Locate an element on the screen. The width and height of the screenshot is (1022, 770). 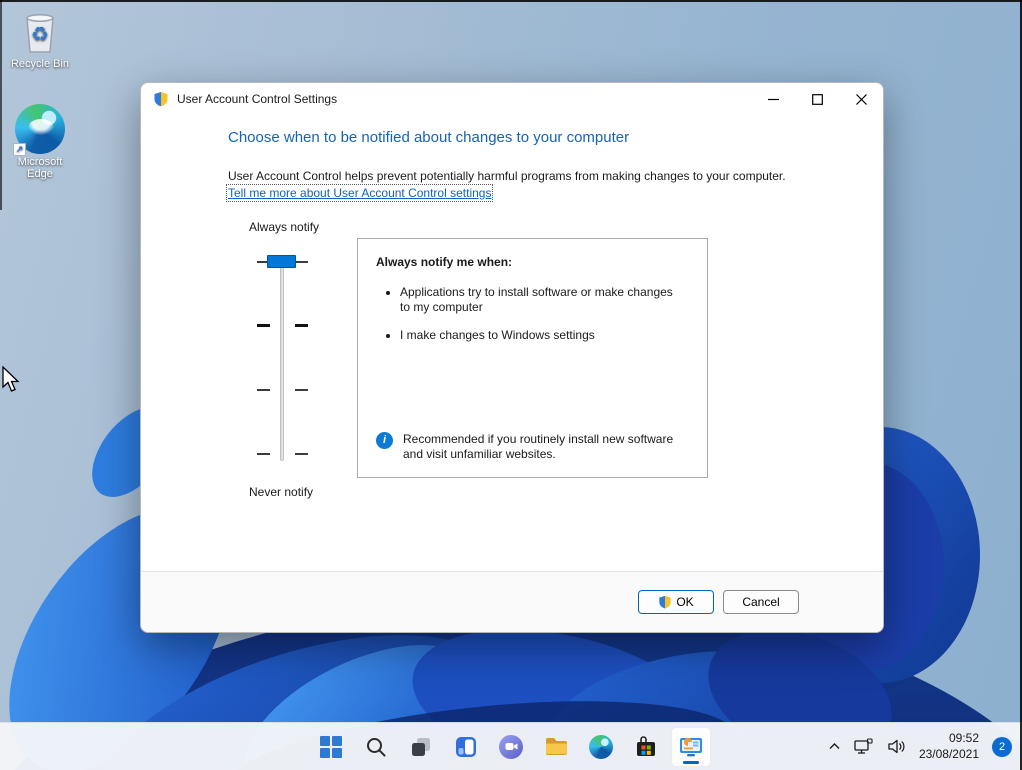
volume-tray-button is located at coordinates (896, 746).